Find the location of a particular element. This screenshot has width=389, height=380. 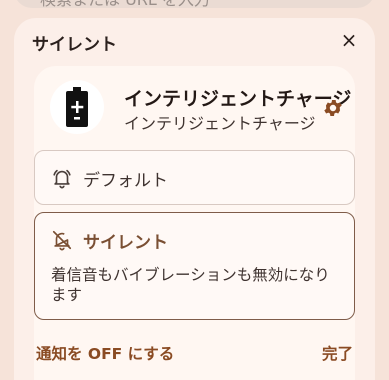

option-default-label: デフォルト is located at coordinates (125, 181).